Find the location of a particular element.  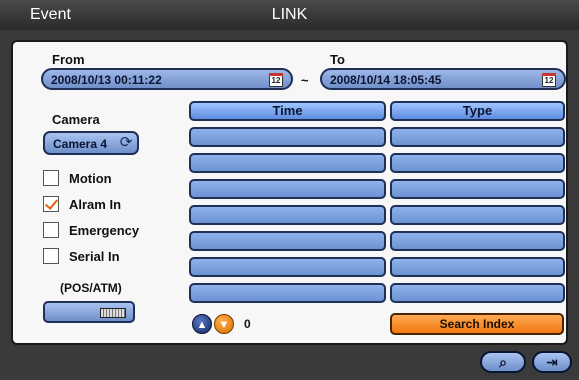

exit-icon: ⇥ is located at coordinates (552, 362).